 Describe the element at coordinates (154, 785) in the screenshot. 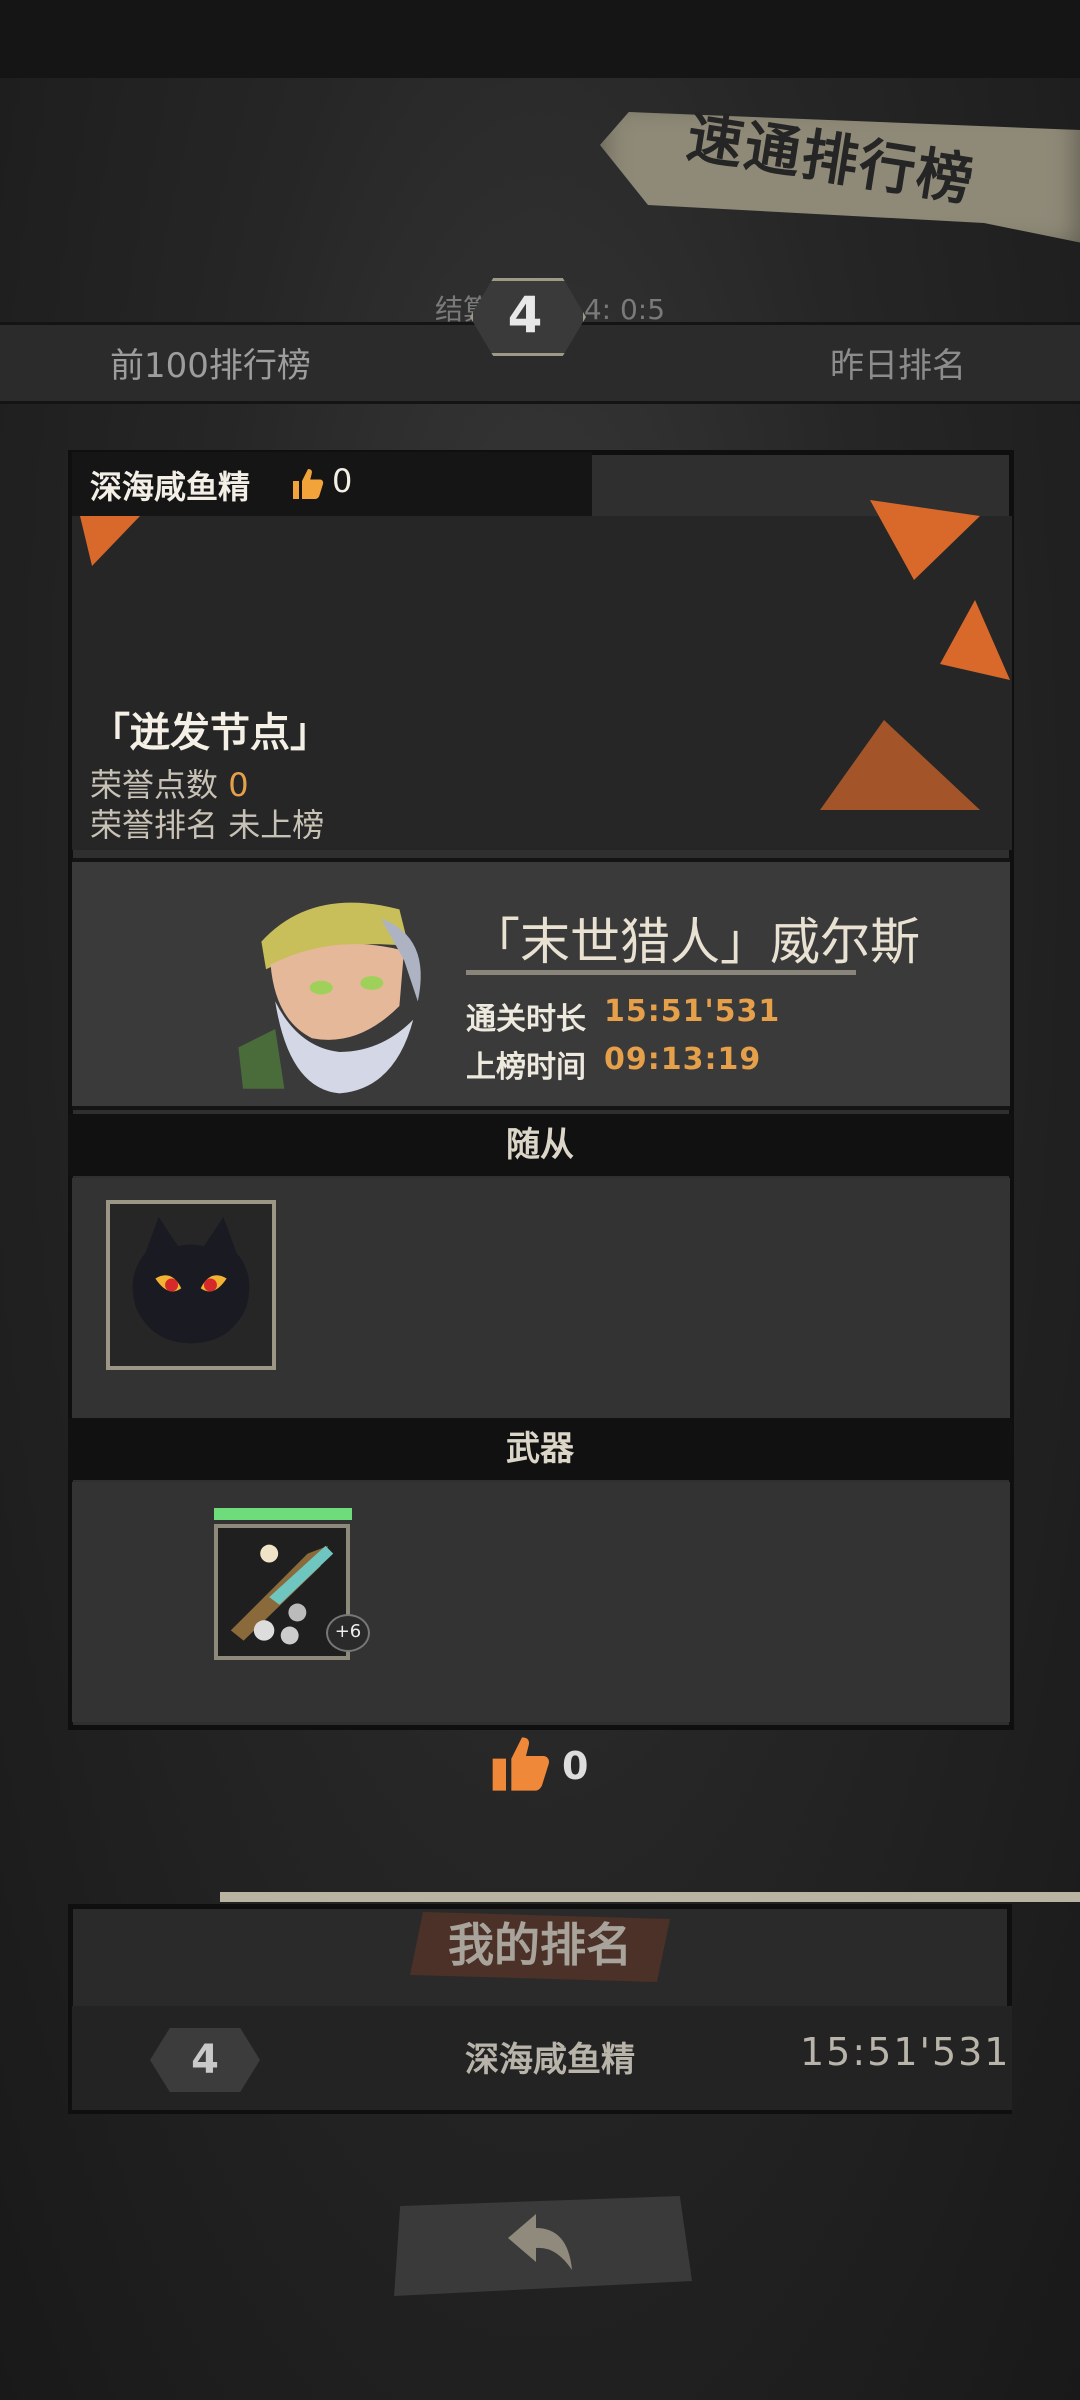

I see `honor-points-label: 荣誉点数` at that location.